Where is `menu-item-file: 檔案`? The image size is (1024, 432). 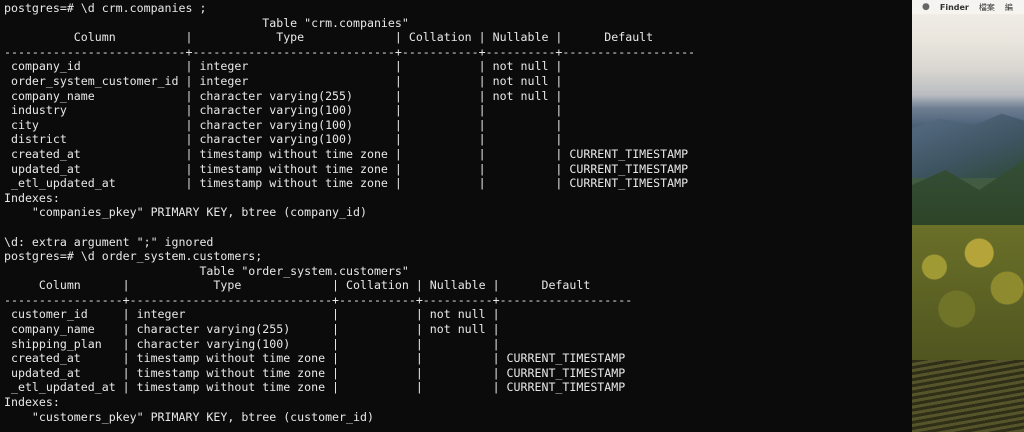
menu-item-file: 檔案 is located at coordinates (987, 7).